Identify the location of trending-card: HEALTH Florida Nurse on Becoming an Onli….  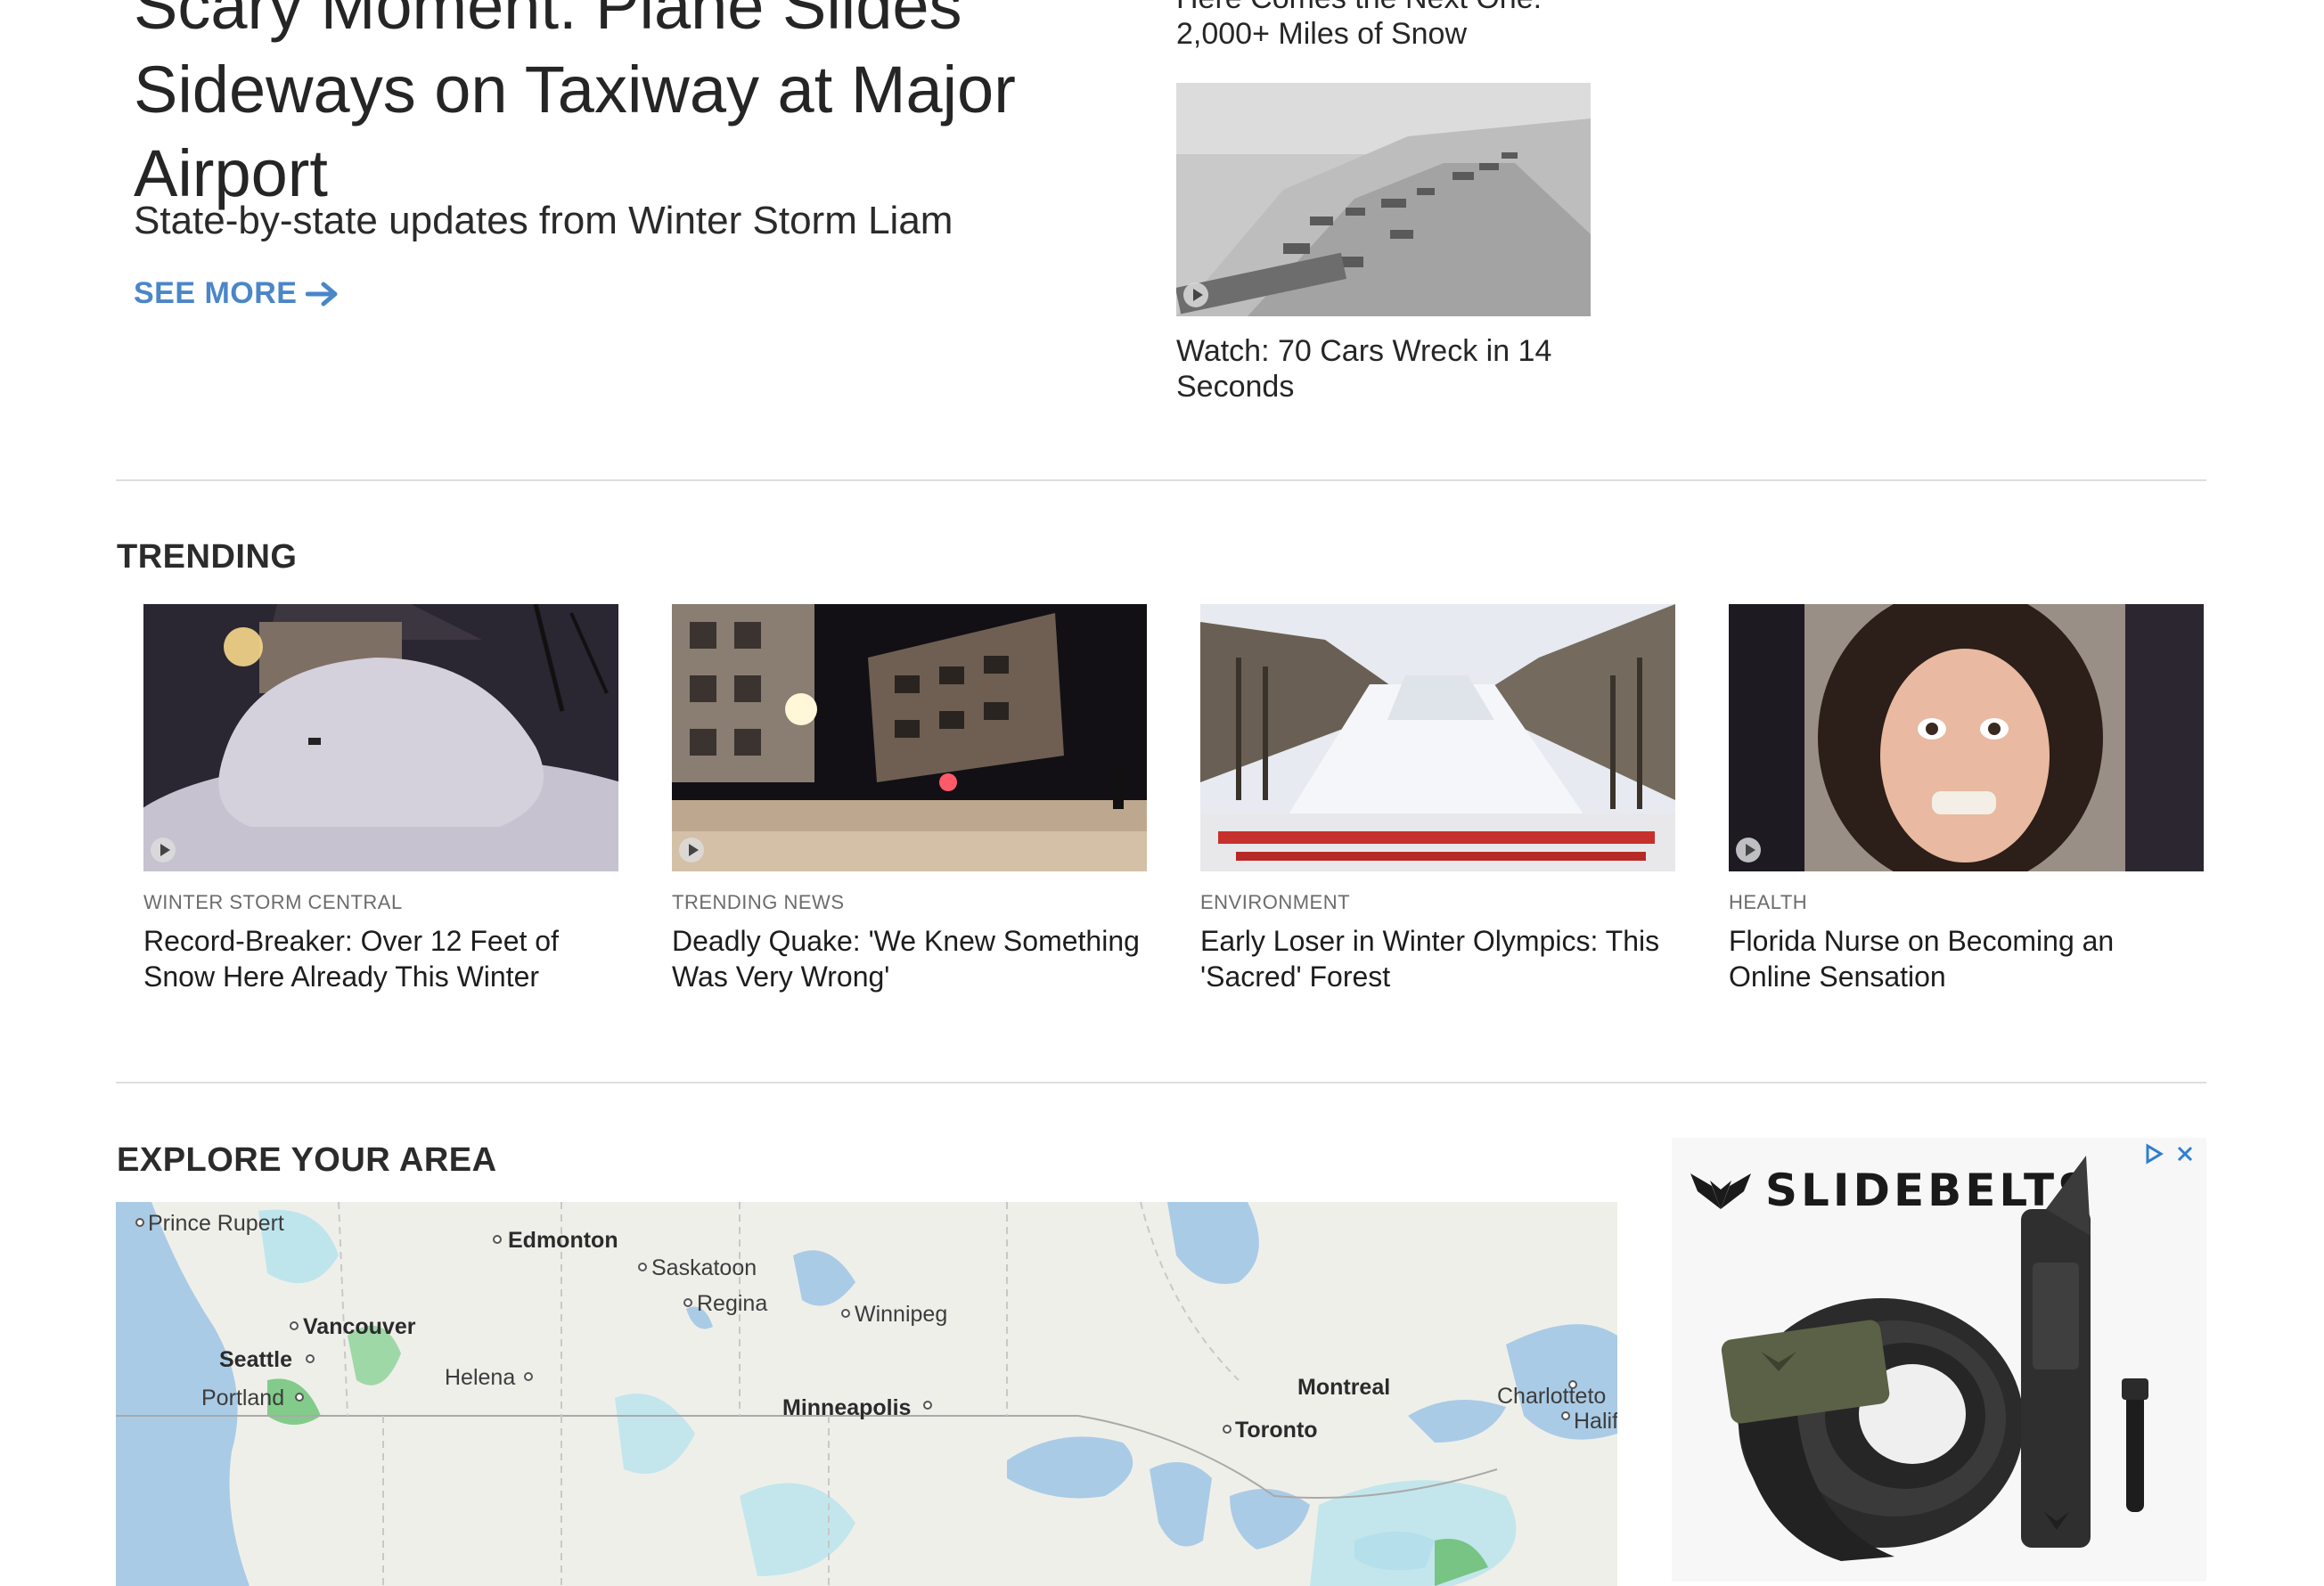
(1966, 799).